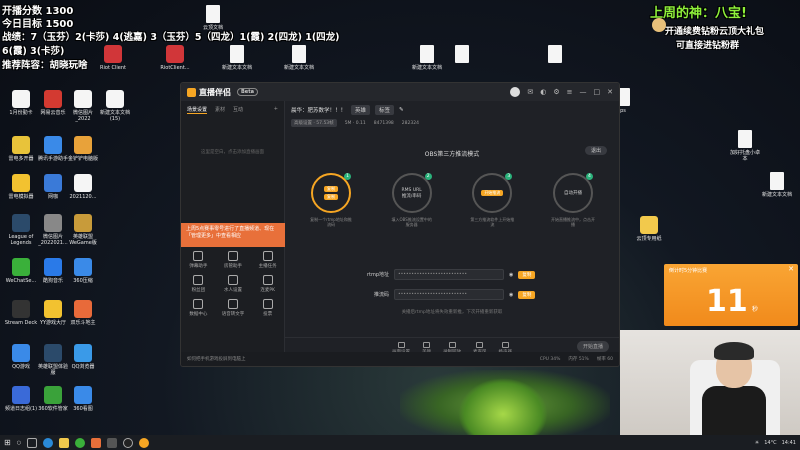 The width and height of the screenshot is (800, 450). Describe the element at coordinates (236, 68) in the screenshot. I see `desktop-icon-label: 新建文本文档` at that location.